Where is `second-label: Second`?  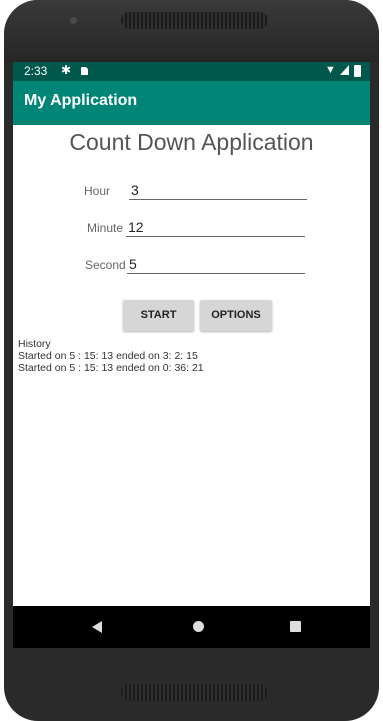 second-label: Second is located at coordinates (105, 265).